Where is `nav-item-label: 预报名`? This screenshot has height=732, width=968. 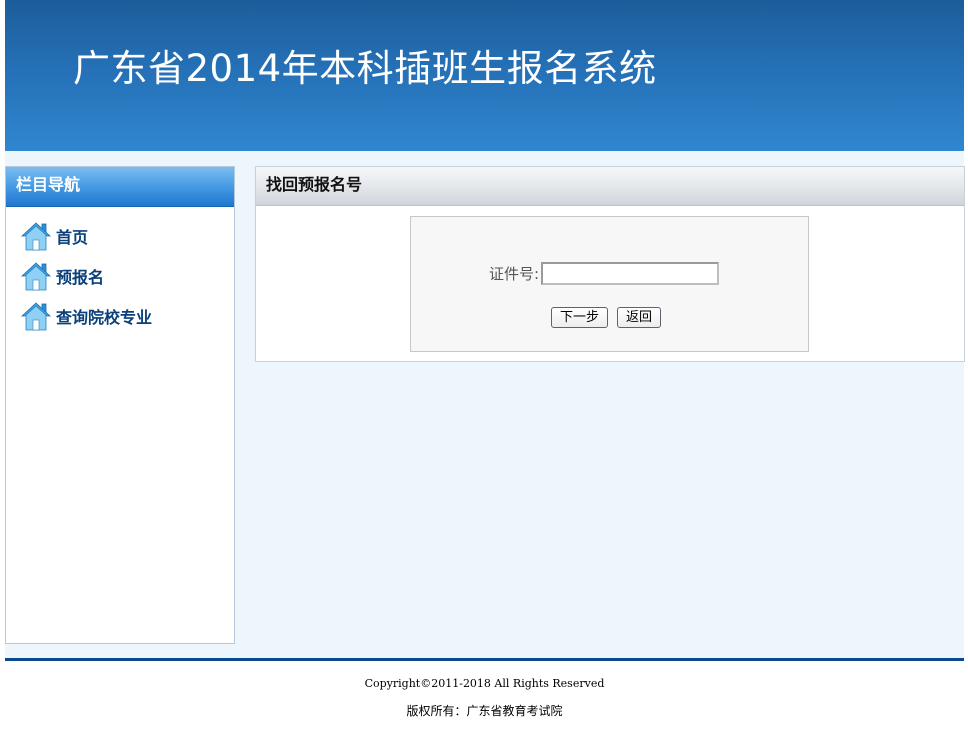 nav-item-label: 预报名 is located at coordinates (80, 276).